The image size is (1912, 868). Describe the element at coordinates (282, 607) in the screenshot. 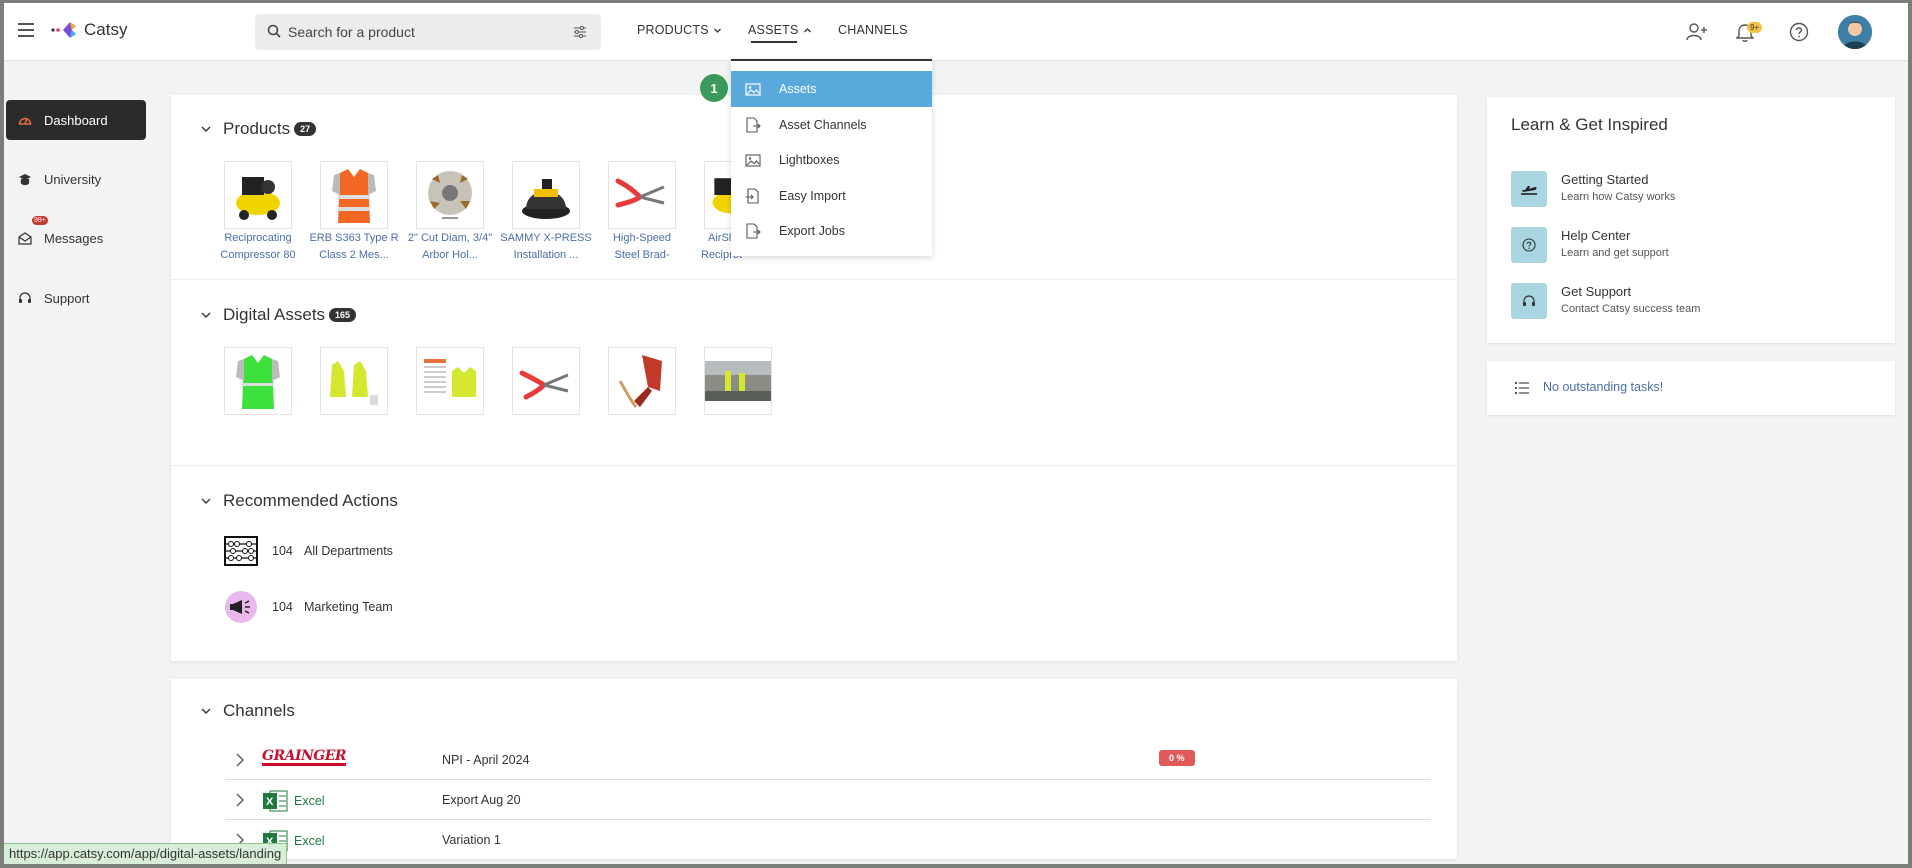

I see `action-count: 104` at that location.